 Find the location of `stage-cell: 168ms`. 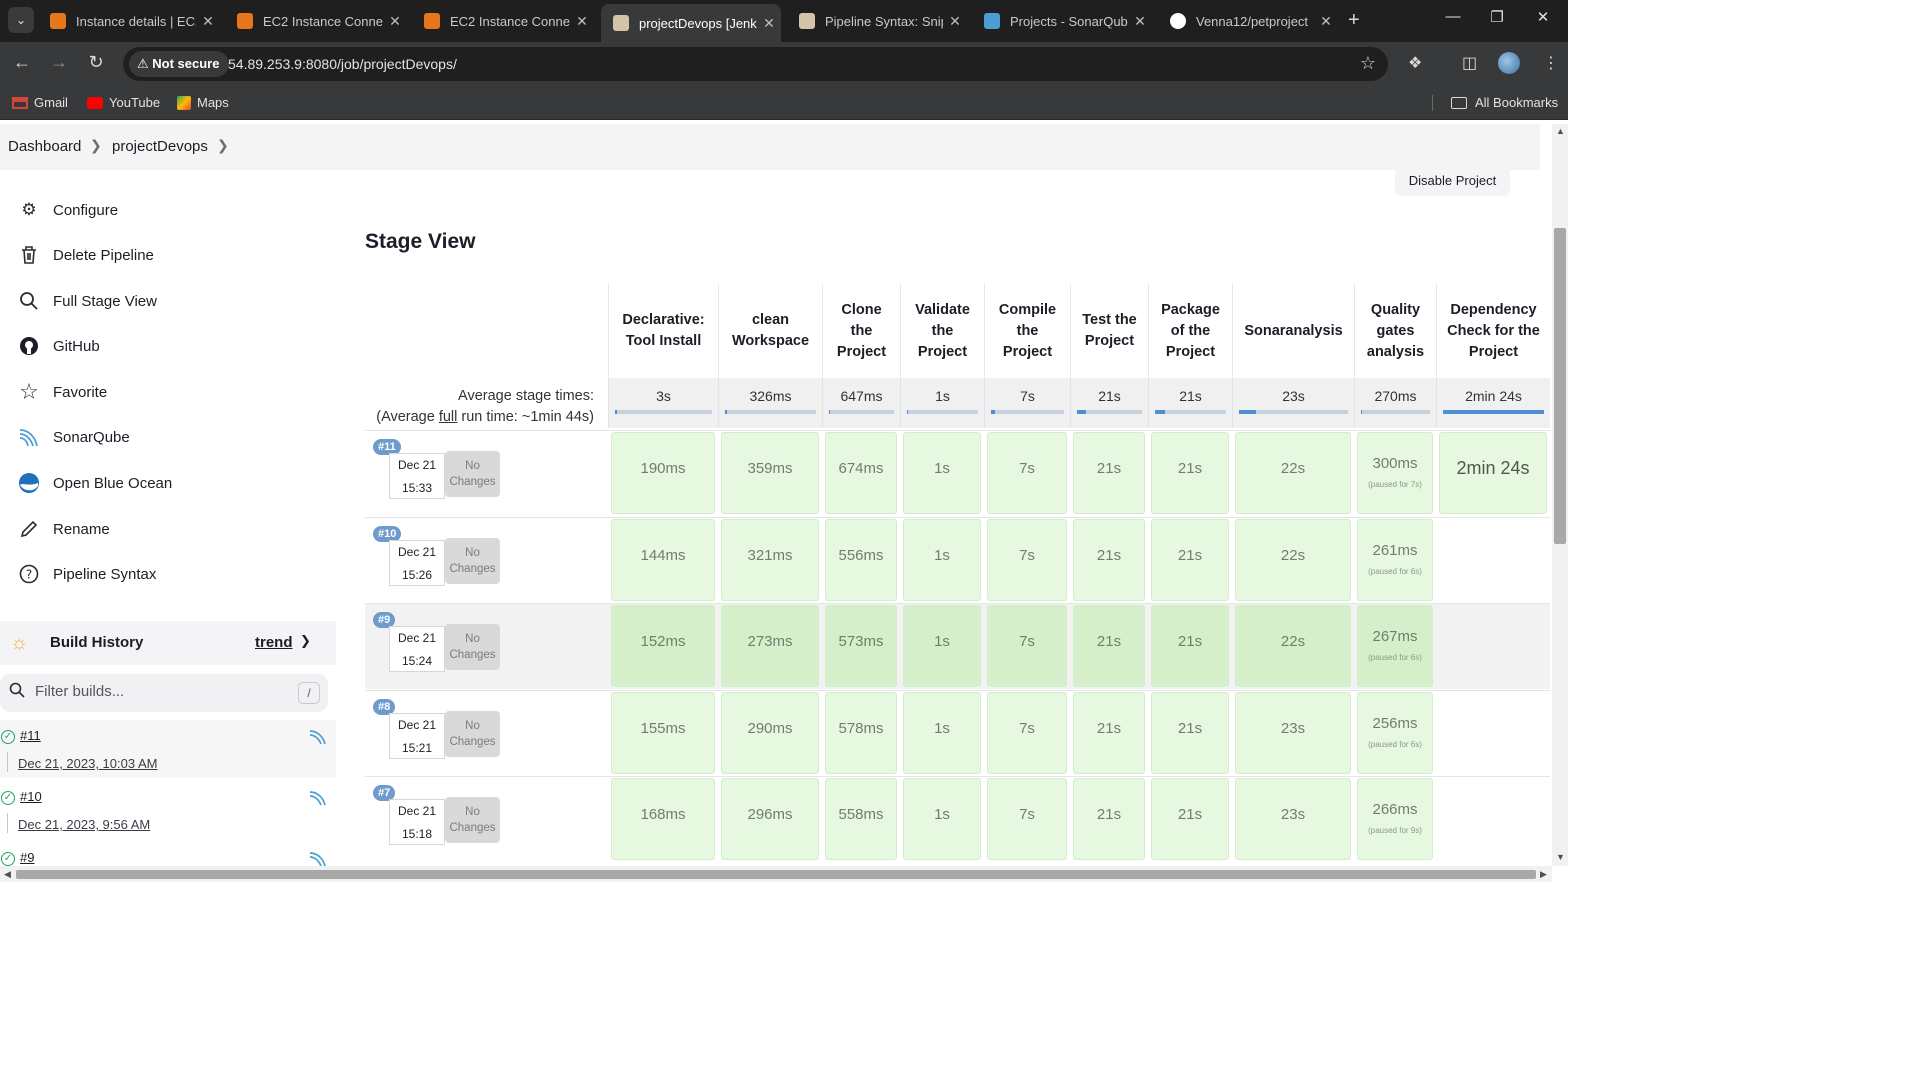

stage-cell: 168ms is located at coordinates (663, 819).